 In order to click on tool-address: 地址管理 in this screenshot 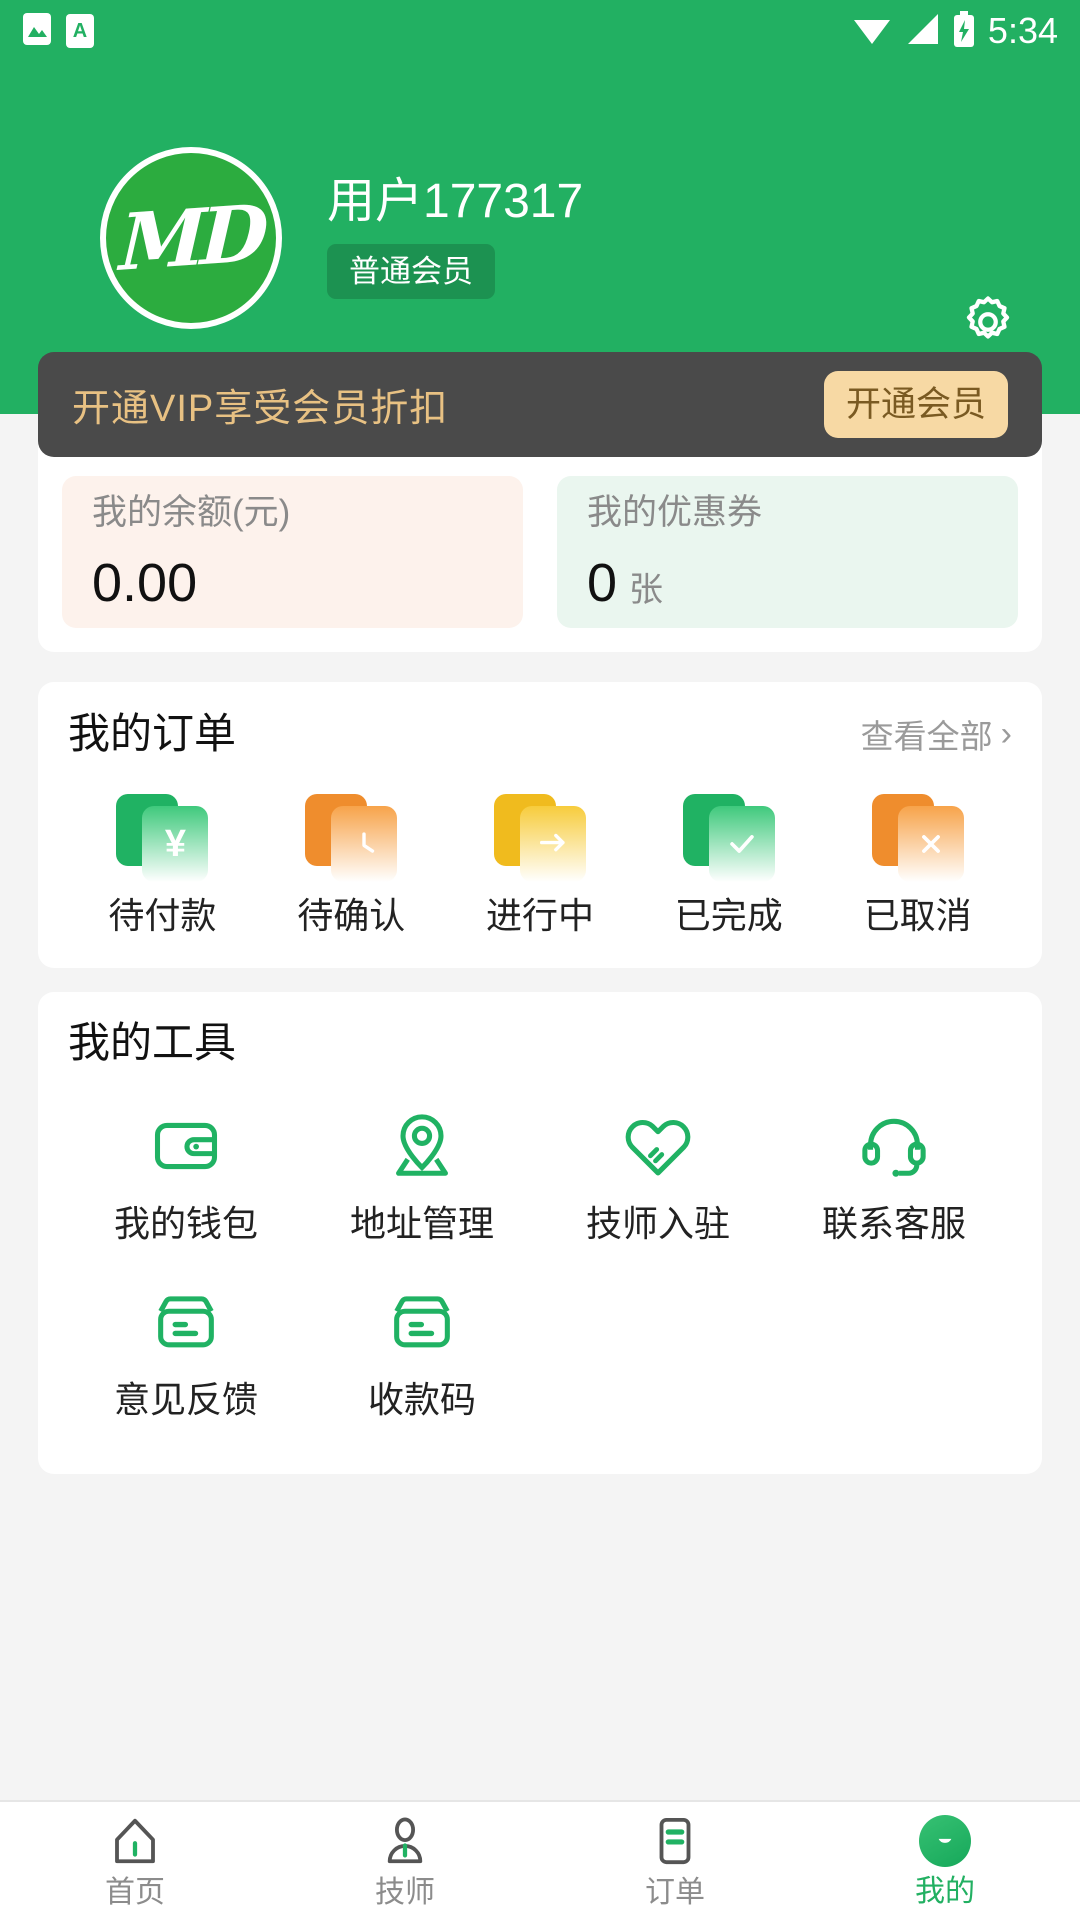, I will do `click(422, 1175)`.